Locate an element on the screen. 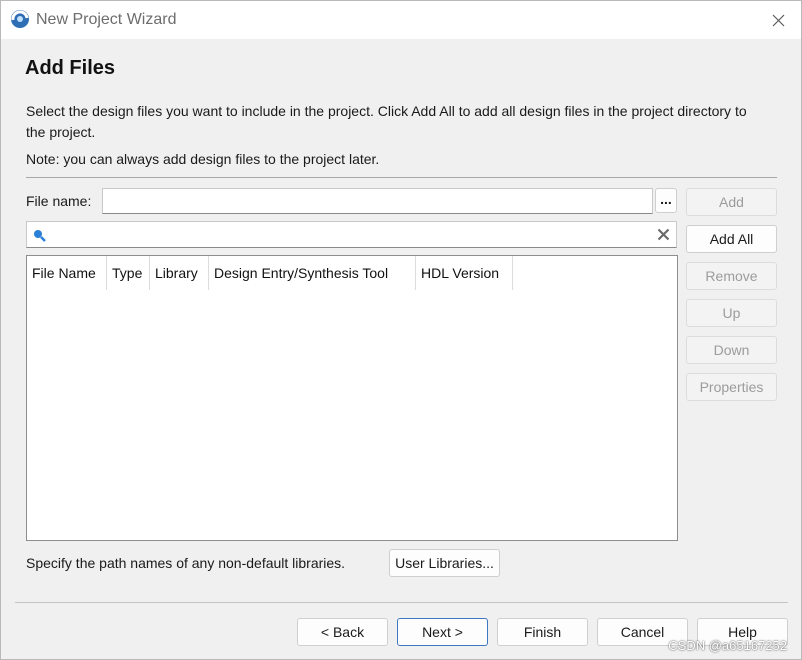 The height and width of the screenshot is (660, 802). file-name-label: File name: is located at coordinates (59, 201).